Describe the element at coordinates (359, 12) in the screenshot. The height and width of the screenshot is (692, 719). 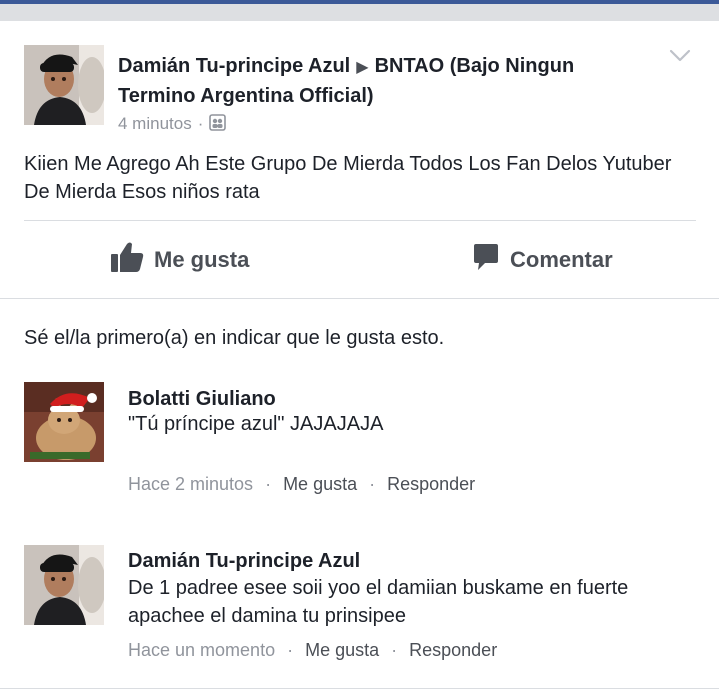
I see `top-separator` at that location.